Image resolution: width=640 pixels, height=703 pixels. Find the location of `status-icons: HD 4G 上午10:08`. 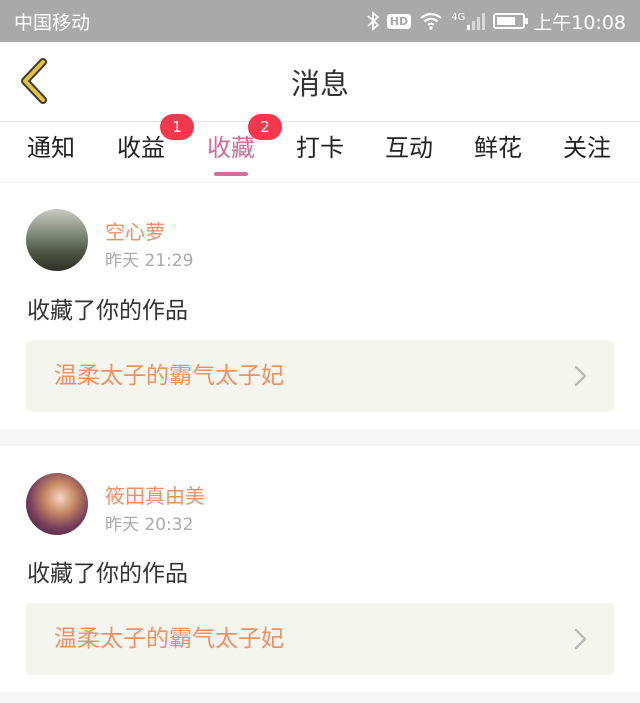

status-icons: HD 4G 上午10:08 is located at coordinates (496, 21).